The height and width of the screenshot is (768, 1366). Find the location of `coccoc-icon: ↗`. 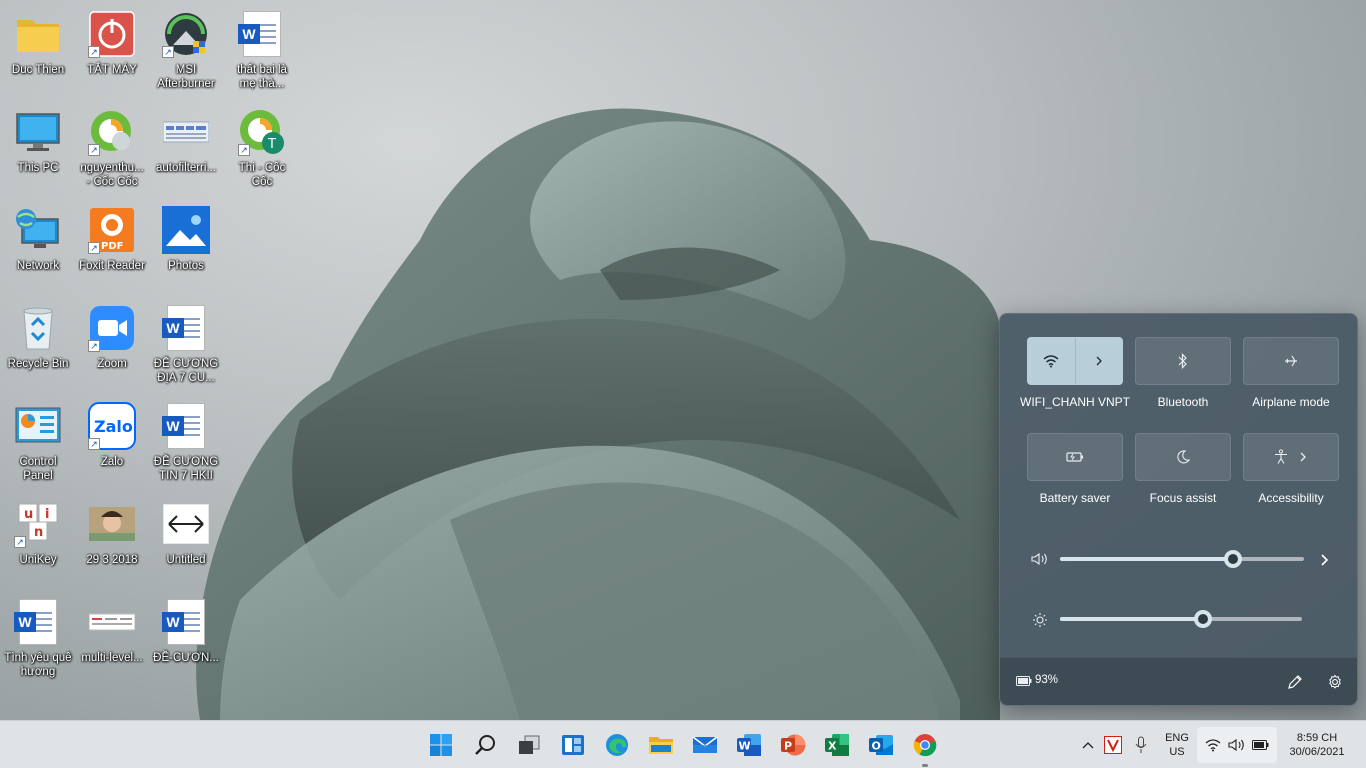

coccoc-icon: ↗ is located at coordinates (112, 132).